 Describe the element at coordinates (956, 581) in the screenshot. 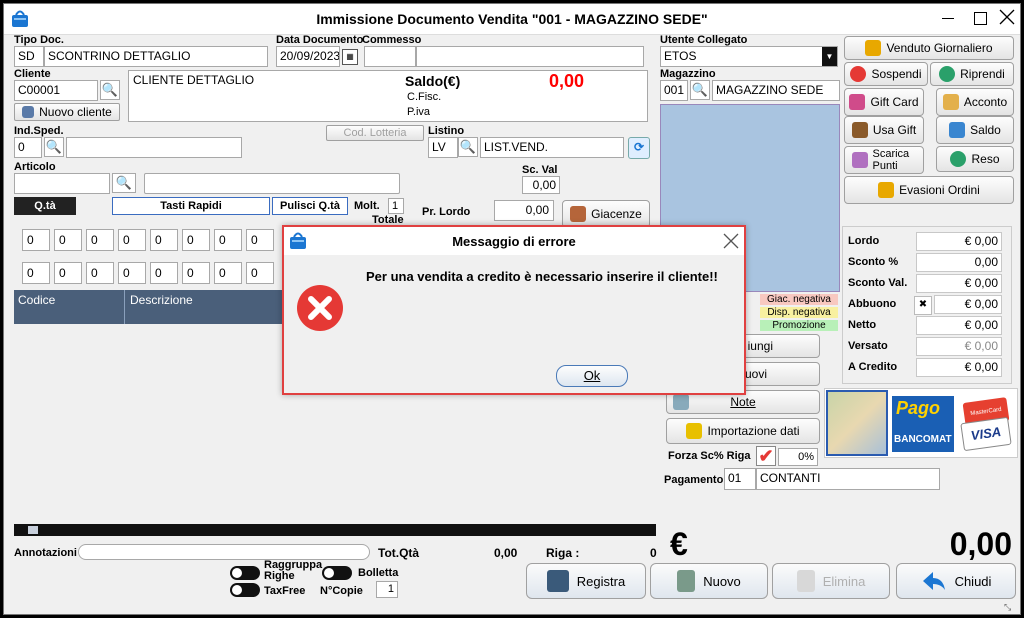

I see `chiudi-button: Chiudi` at that location.